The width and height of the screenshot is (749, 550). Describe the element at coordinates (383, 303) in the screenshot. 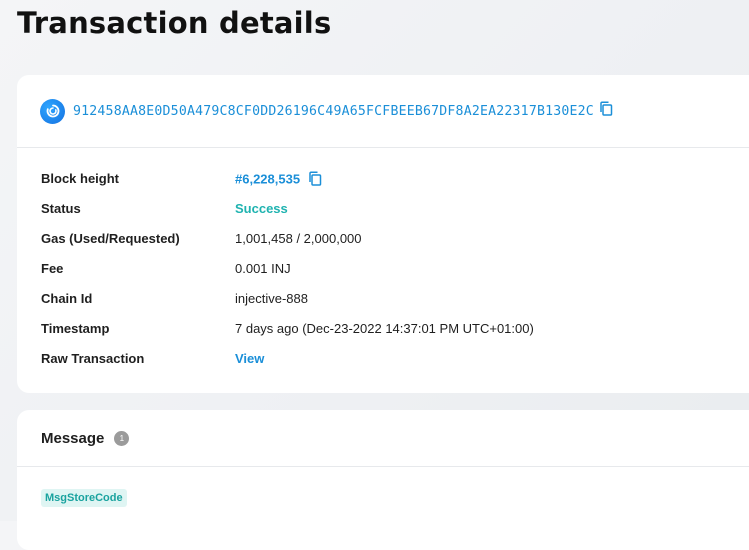

I see `detail-row-chain-id: Chain Id injective-888` at that location.